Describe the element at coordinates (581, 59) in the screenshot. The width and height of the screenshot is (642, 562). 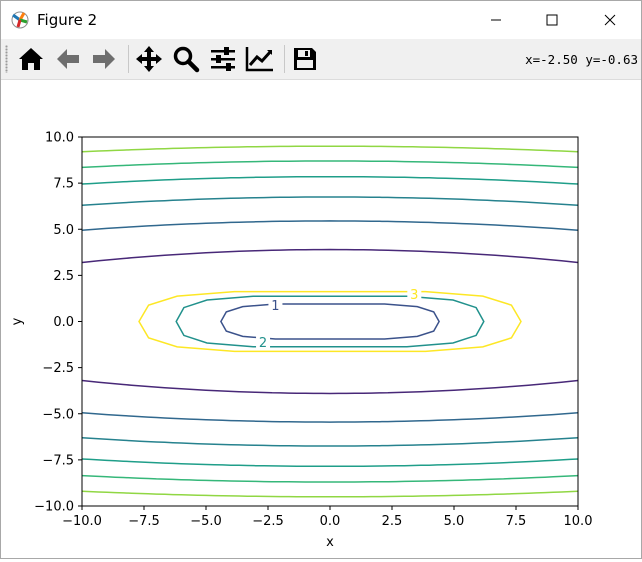
I see `cursor-coordinates: x=-2.50 y=-0.63` at that location.